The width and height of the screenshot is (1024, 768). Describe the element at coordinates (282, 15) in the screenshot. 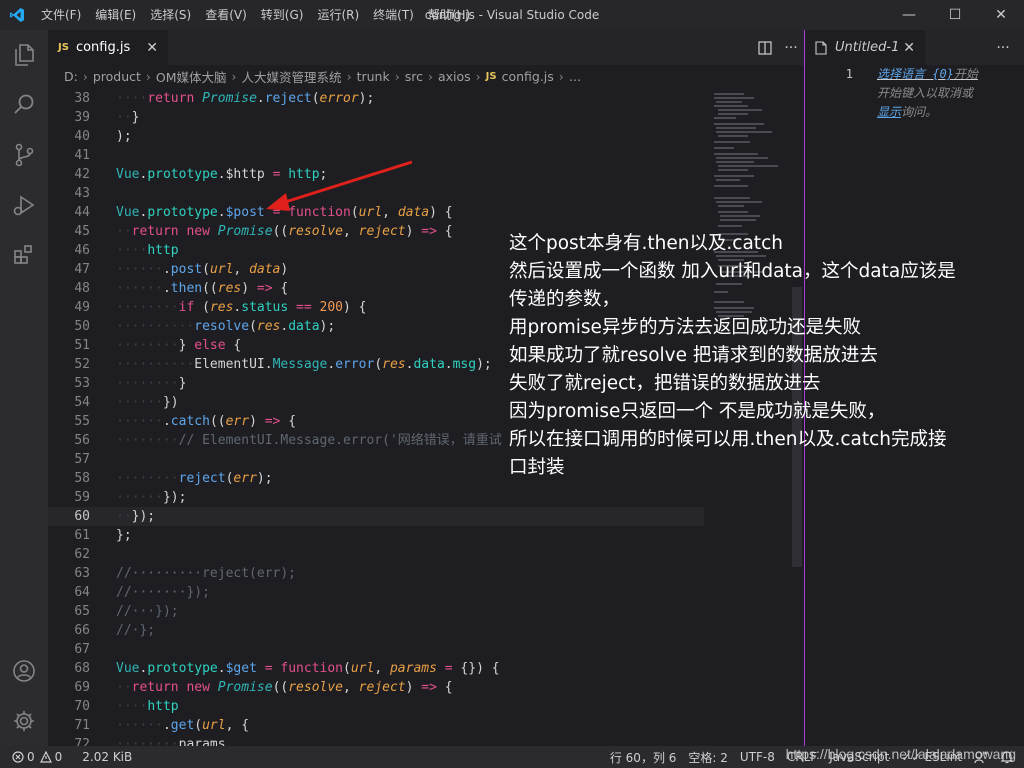

I see `menu-go: 转到(G)` at that location.